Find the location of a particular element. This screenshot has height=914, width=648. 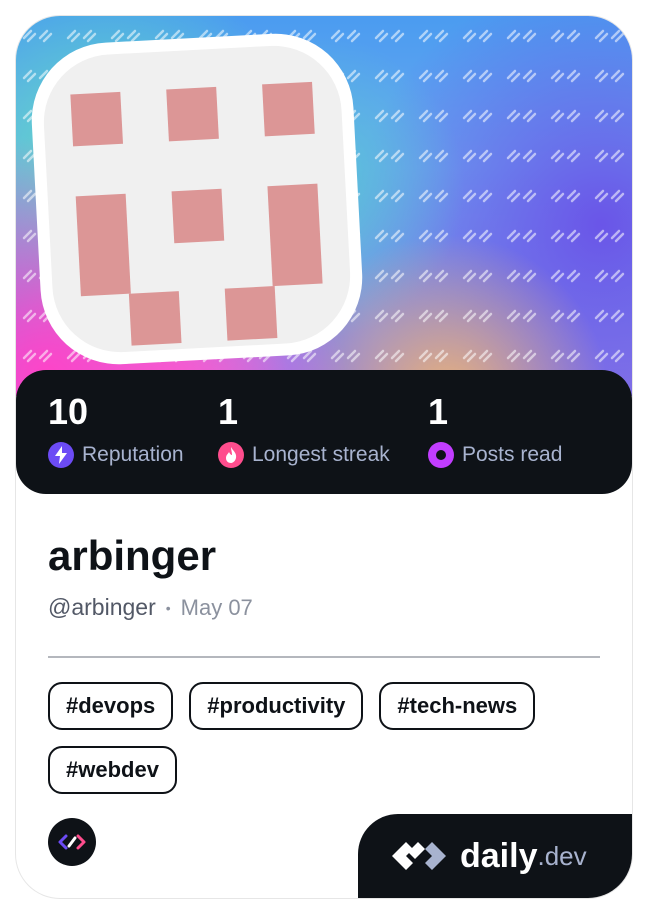

source-avatar is located at coordinates (72, 842).